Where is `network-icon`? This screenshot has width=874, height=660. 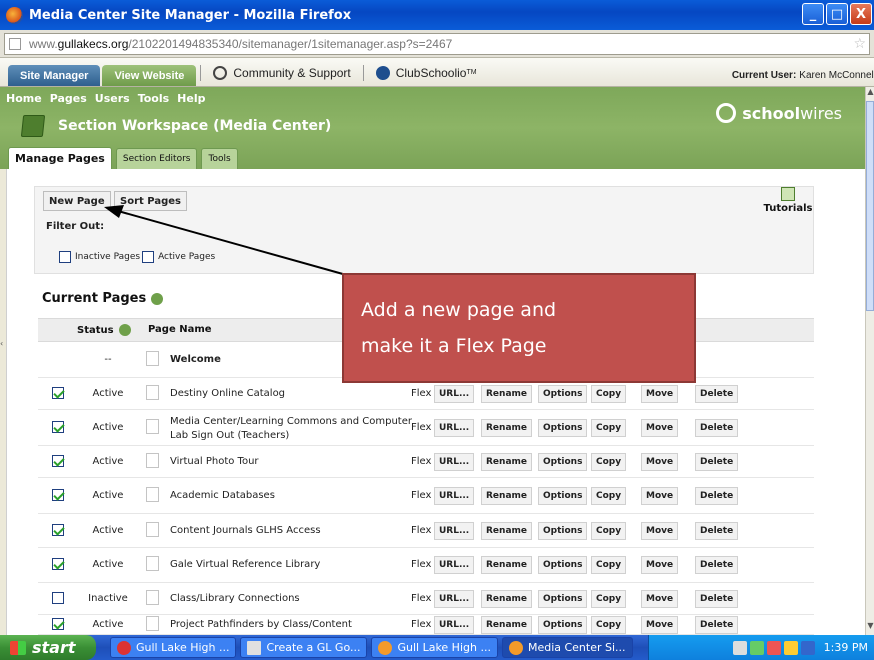
network-icon is located at coordinates (739, 647).